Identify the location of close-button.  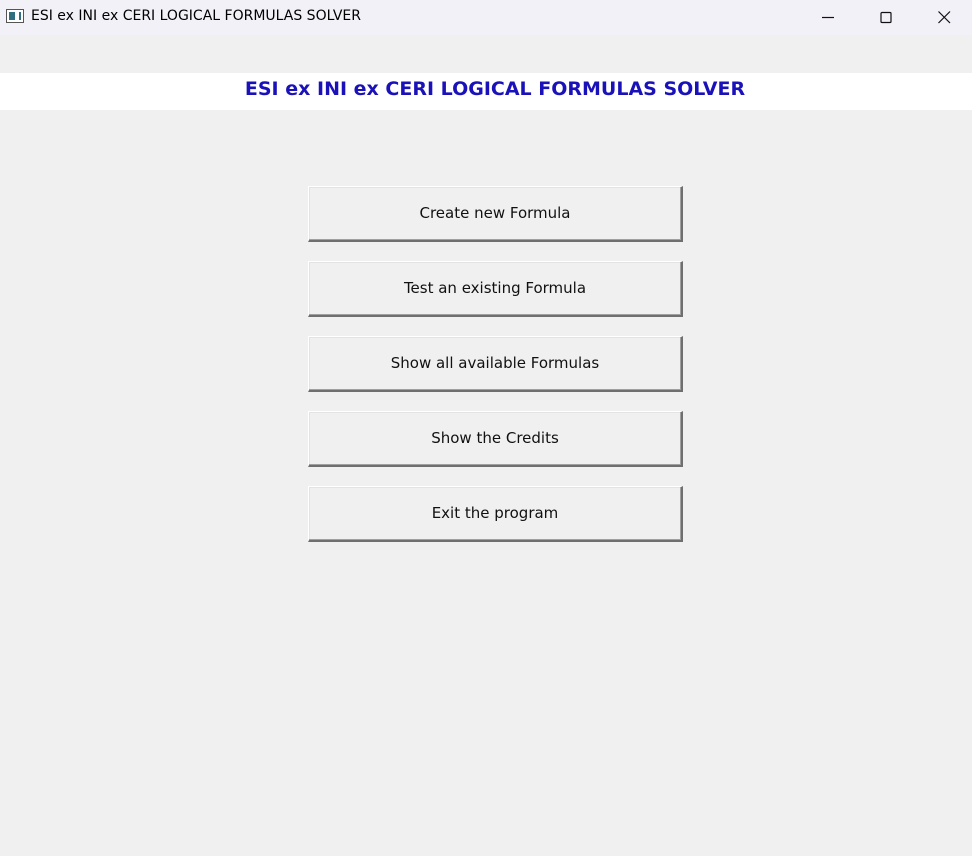
(943, 17).